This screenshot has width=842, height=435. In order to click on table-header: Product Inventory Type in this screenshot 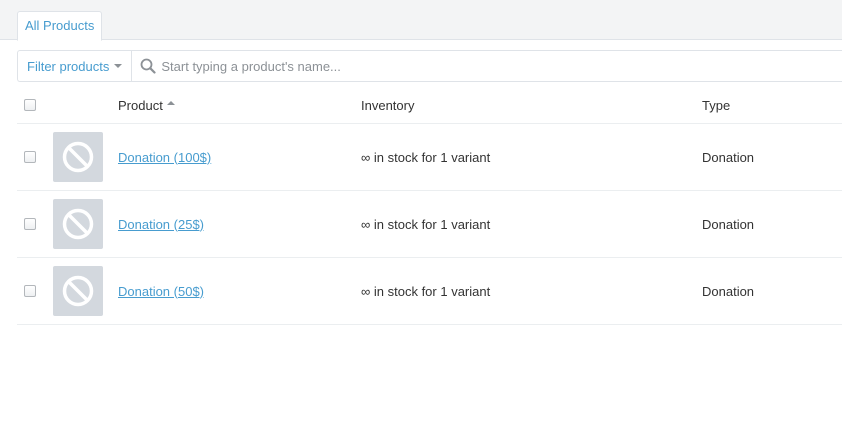, I will do `click(429, 105)`.